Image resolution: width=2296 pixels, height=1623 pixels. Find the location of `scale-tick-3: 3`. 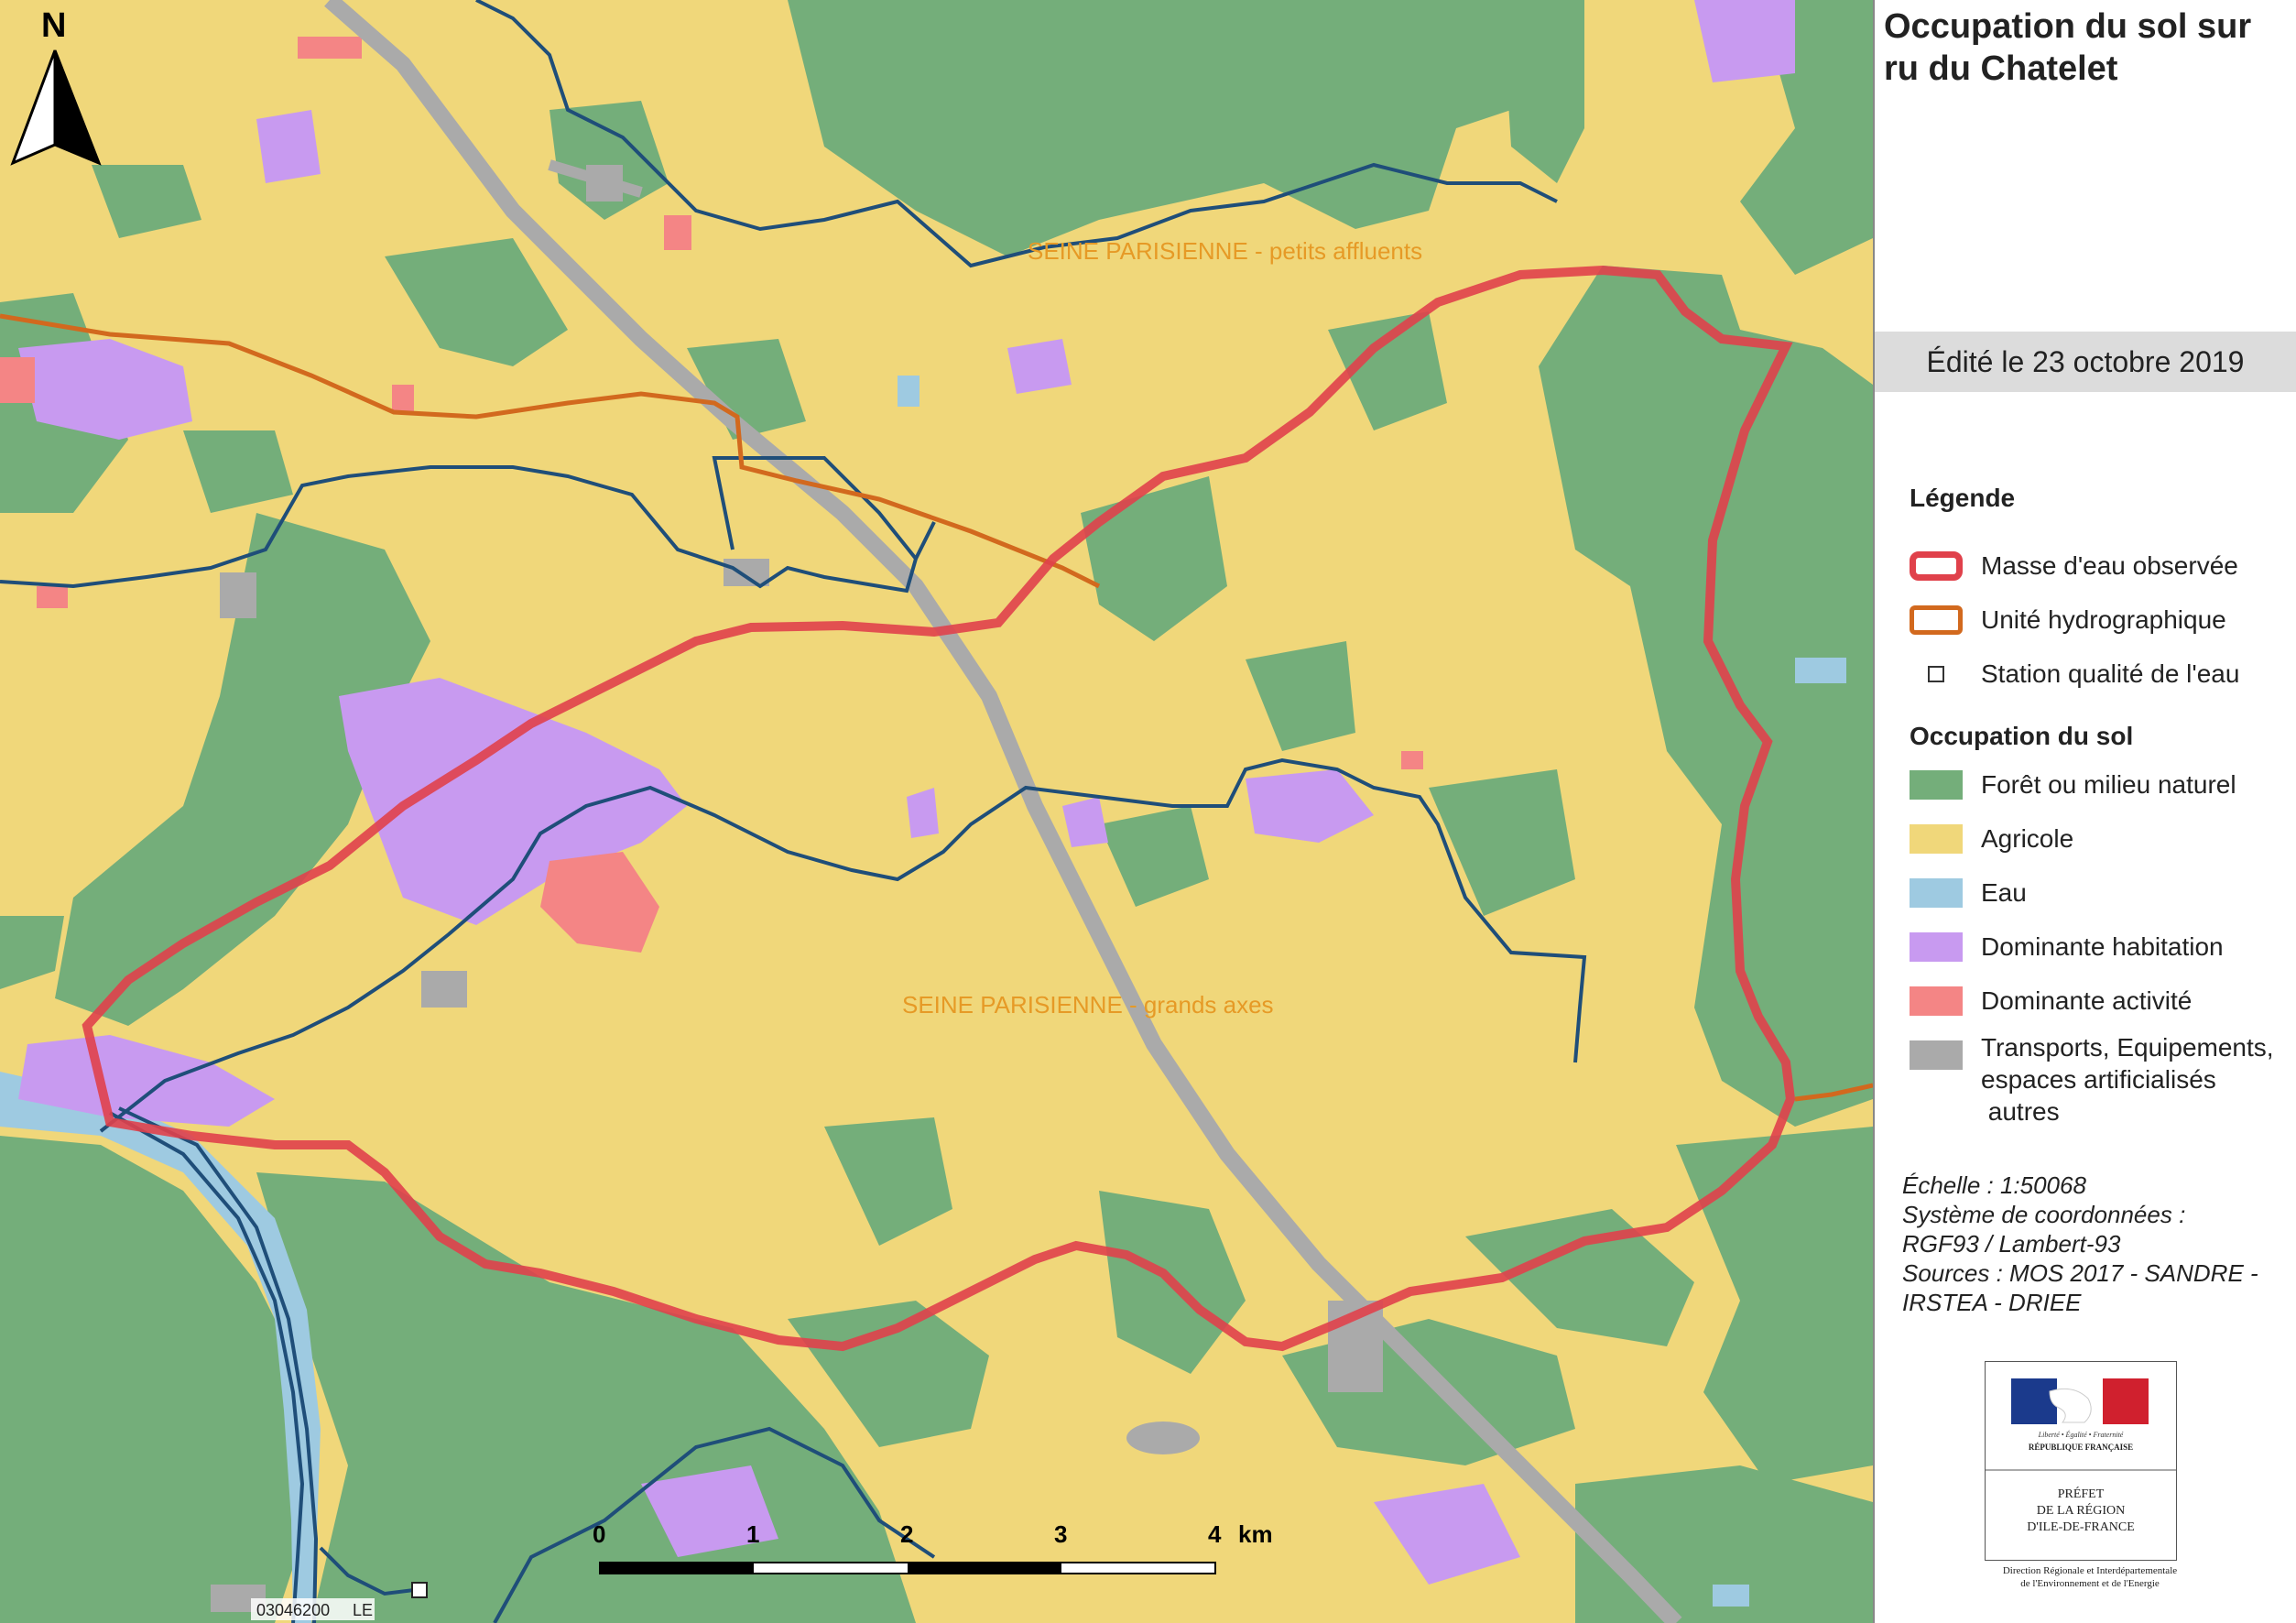

scale-tick-3: 3 is located at coordinates (1060, 1534).